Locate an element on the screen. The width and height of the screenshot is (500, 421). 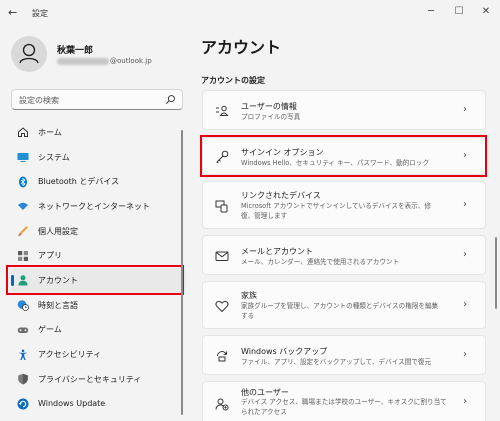
card-title: 他のユーザー is located at coordinates (265, 392).